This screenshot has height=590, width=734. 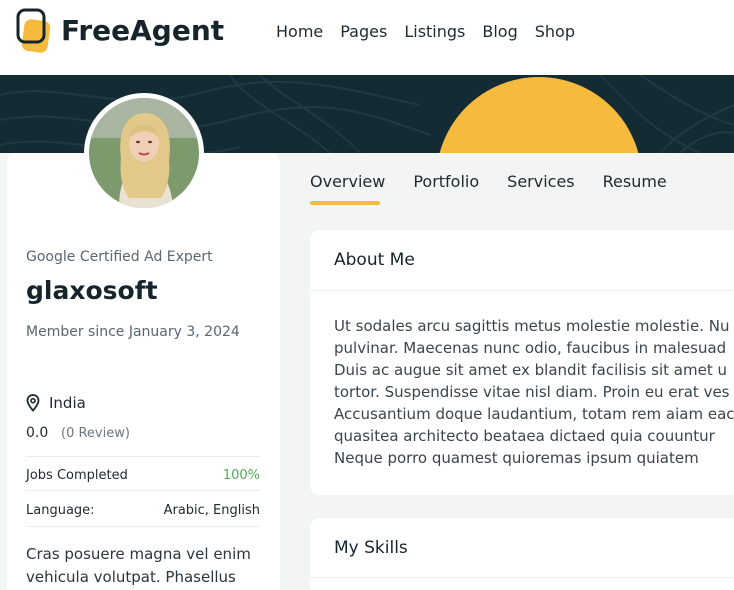 What do you see at coordinates (539, 115) in the screenshot?
I see `banner-sun-shape` at bounding box center [539, 115].